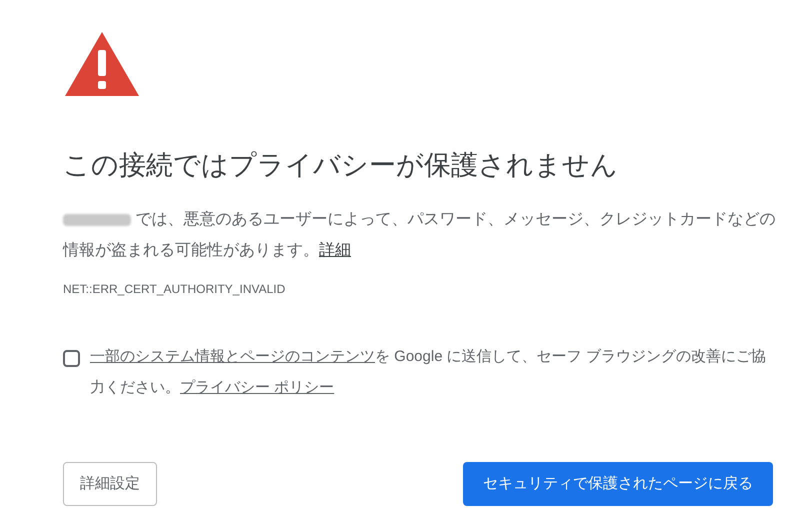 Image resolution: width=800 pixels, height=529 pixels. I want to click on advanced-button: 詳細設定, so click(110, 484).